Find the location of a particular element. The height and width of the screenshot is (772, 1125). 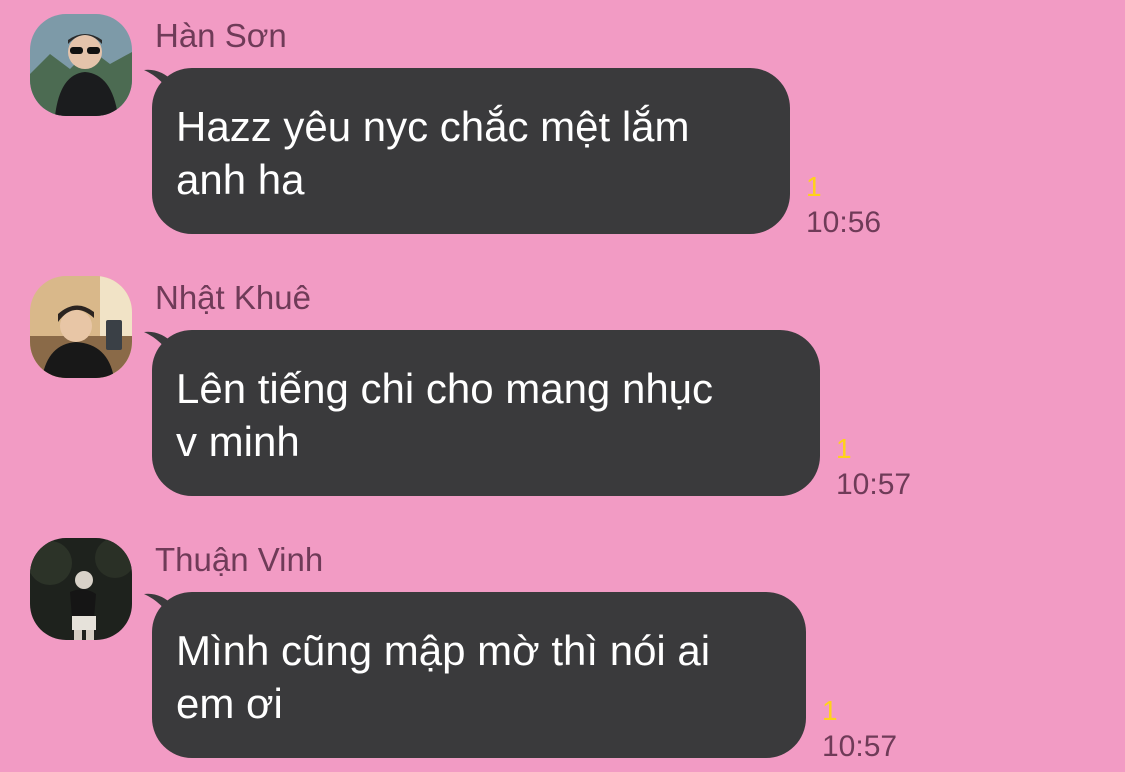

message-text-line: v minh is located at coordinates (238, 441).